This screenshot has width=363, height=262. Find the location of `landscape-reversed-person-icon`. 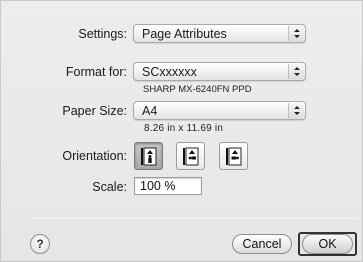

landscape-reversed-person-icon is located at coordinates (234, 156).